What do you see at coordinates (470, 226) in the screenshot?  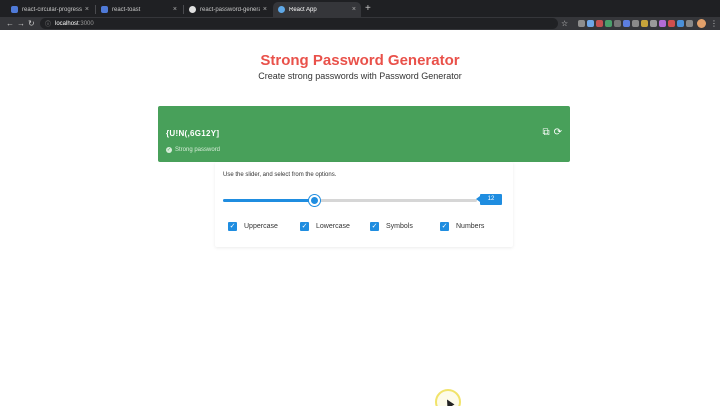 I see `numbers-label: Numbers` at bounding box center [470, 226].